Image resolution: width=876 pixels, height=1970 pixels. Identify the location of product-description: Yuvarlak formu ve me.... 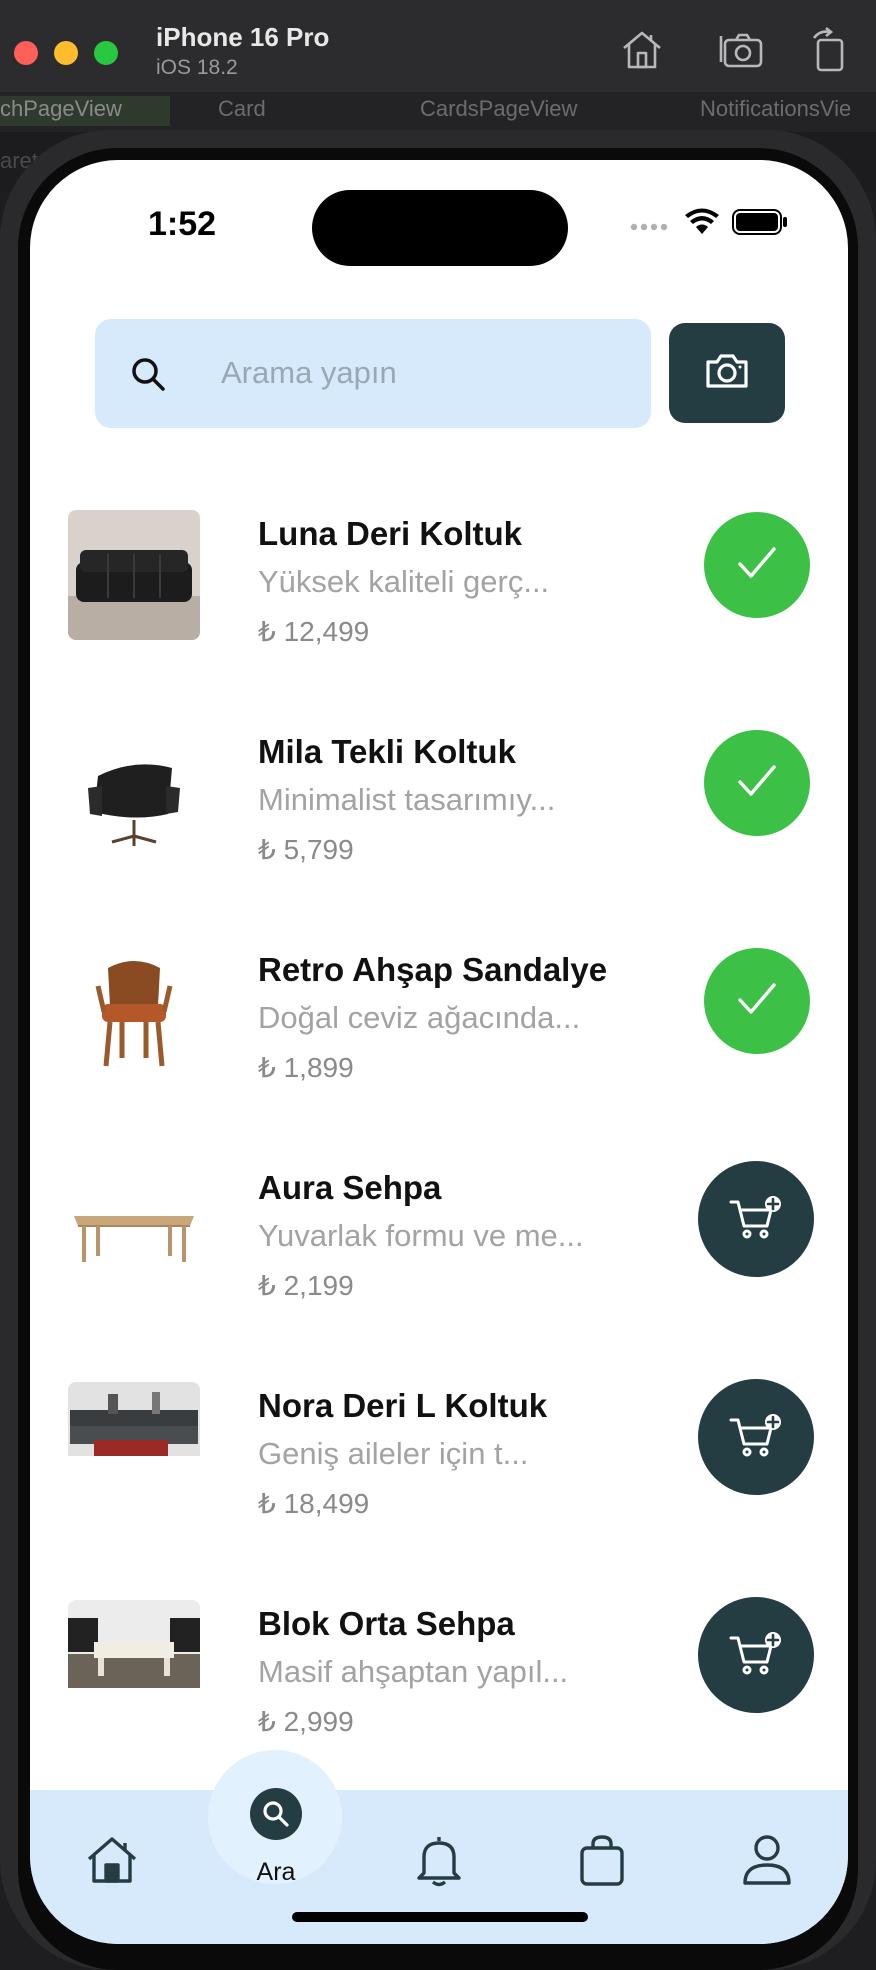
(421, 1235).